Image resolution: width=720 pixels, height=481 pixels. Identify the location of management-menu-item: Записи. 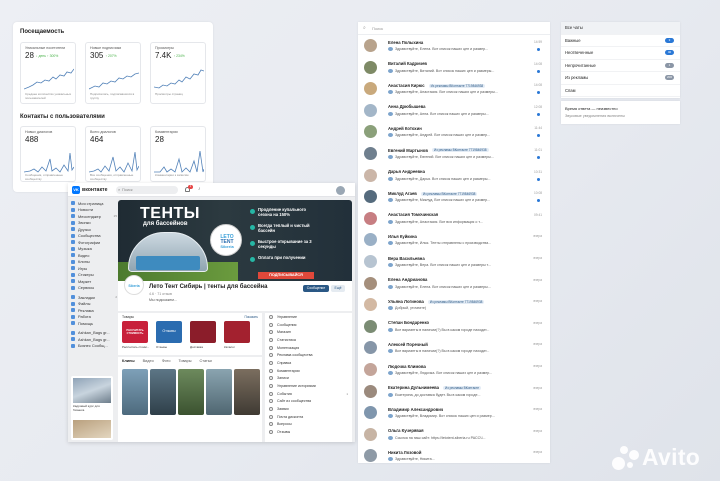
(308, 379).